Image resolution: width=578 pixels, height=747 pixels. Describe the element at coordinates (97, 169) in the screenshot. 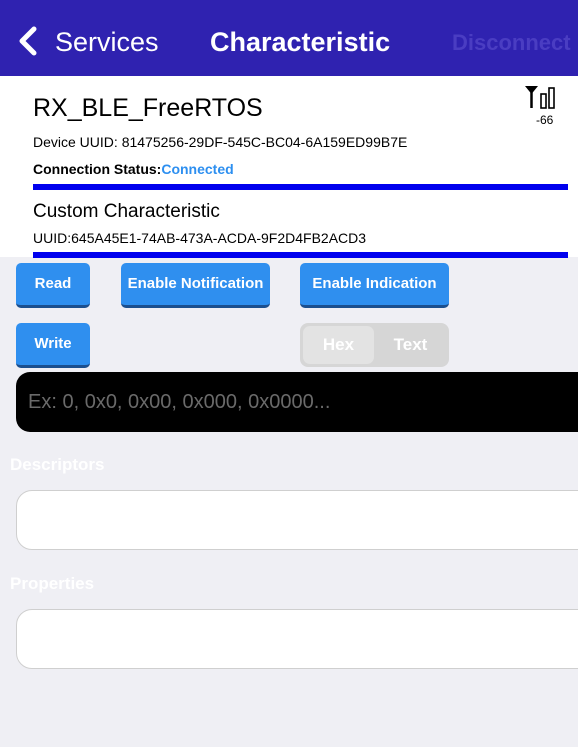

I see `connection-status-label: Connection Status:` at that location.